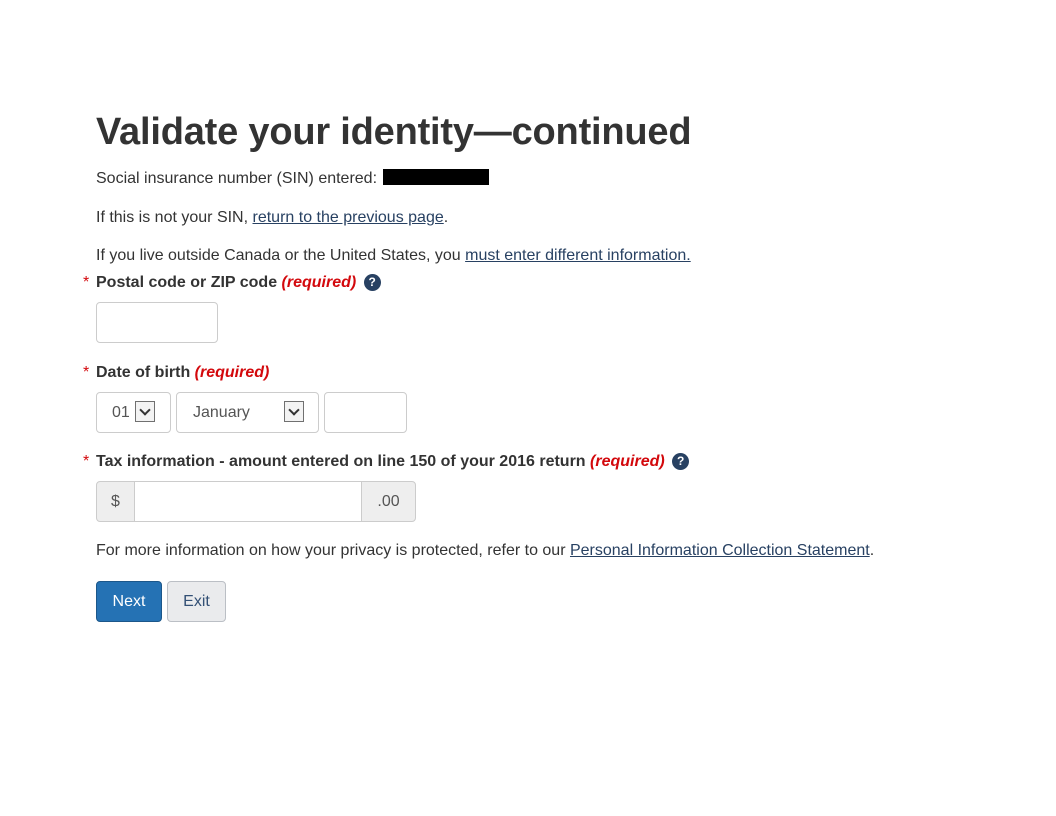  Describe the element at coordinates (446, 217) in the screenshot. I see `not-sin-suffix: .` at that location.